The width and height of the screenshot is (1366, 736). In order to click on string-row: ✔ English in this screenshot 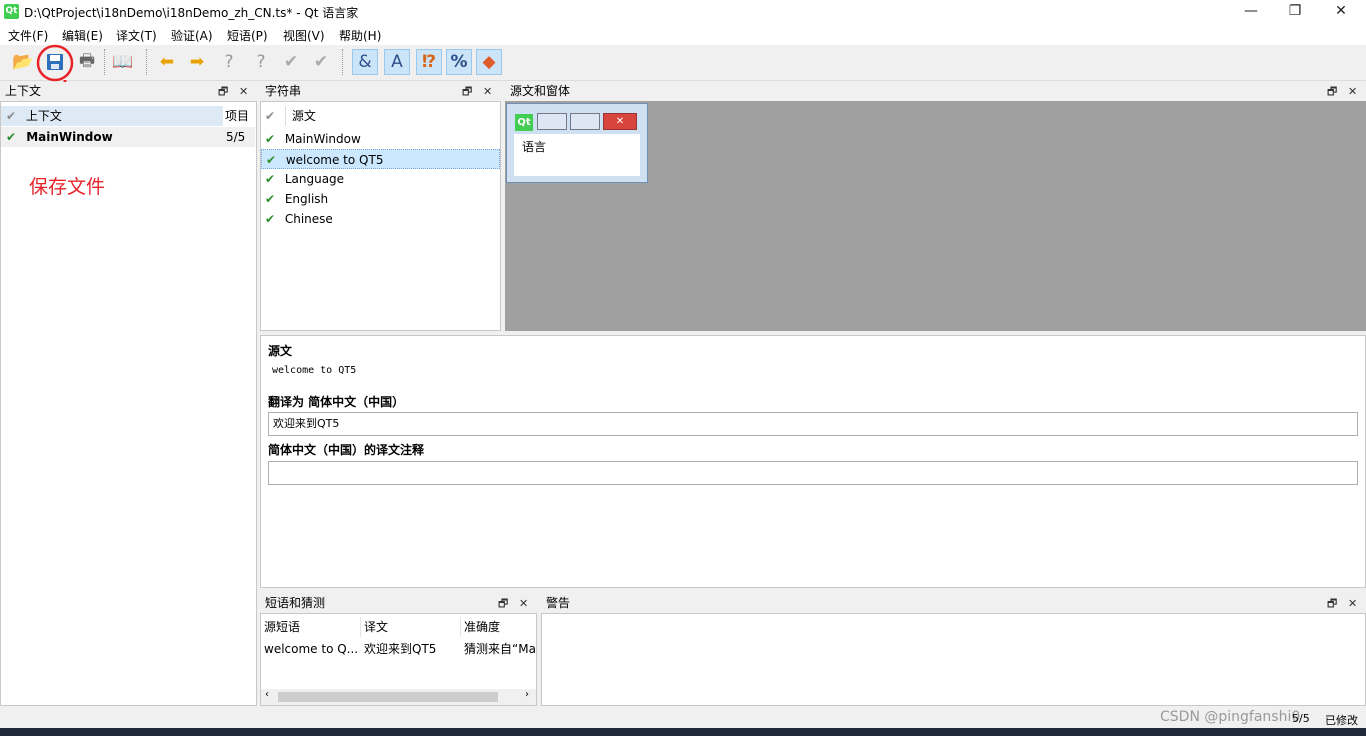, I will do `click(380, 199)`.